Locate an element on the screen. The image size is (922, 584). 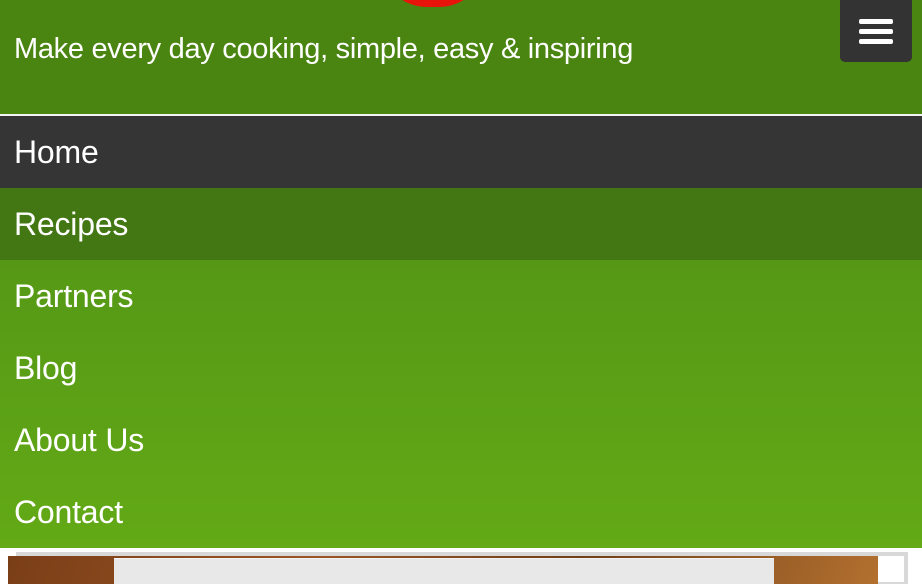
hamburger-menu-icon is located at coordinates (876, 21).